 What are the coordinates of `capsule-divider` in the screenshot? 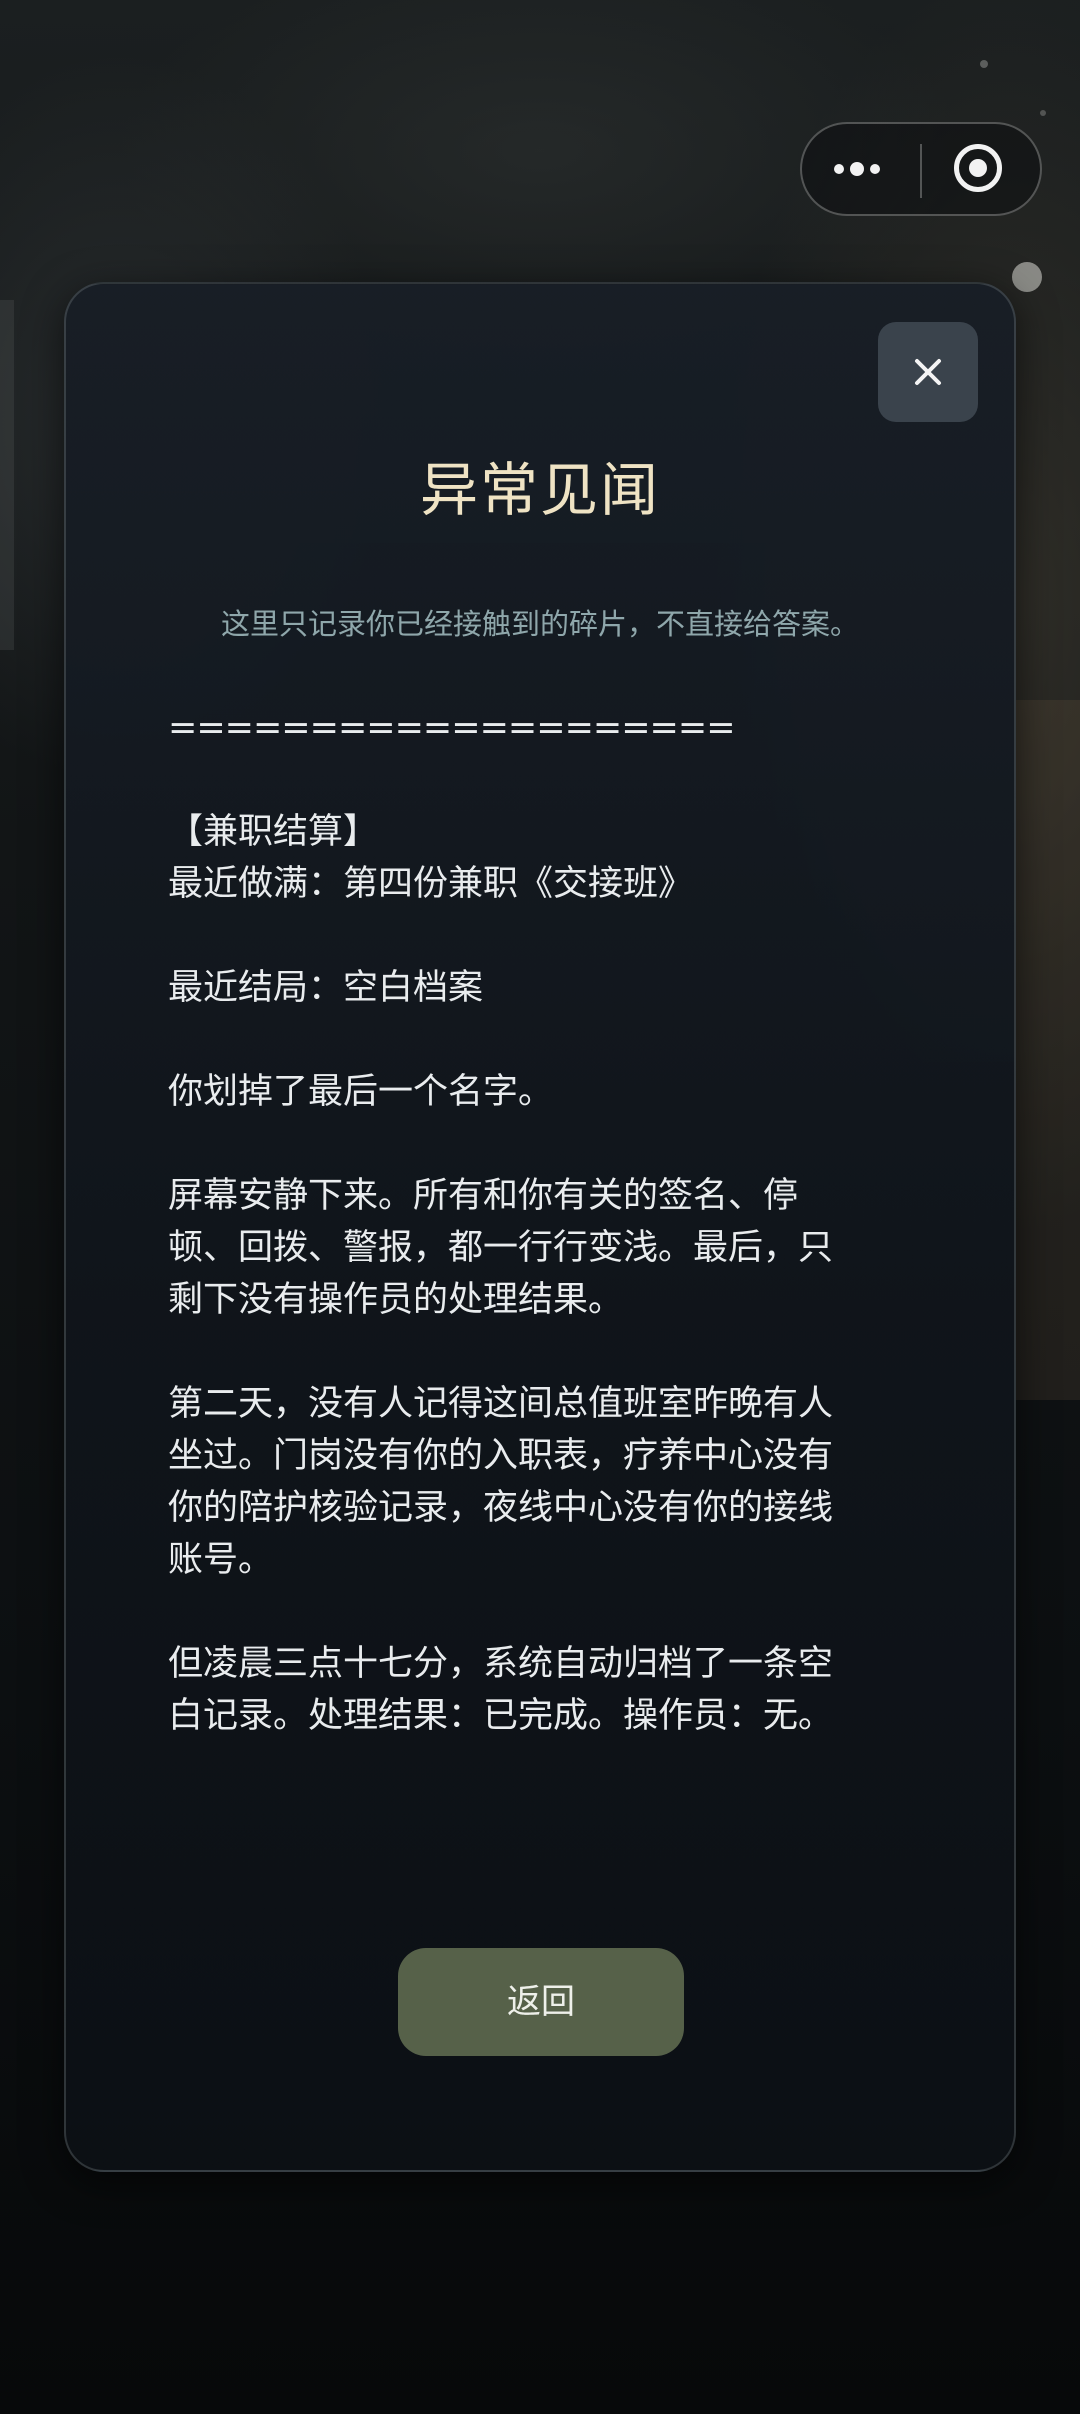 It's located at (921, 171).